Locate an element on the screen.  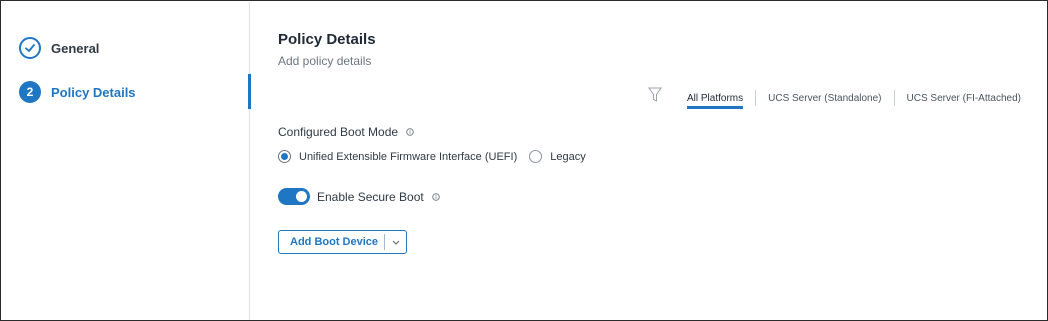
step-policy-details: 2 Policy Details is located at coordinates (77, 92).